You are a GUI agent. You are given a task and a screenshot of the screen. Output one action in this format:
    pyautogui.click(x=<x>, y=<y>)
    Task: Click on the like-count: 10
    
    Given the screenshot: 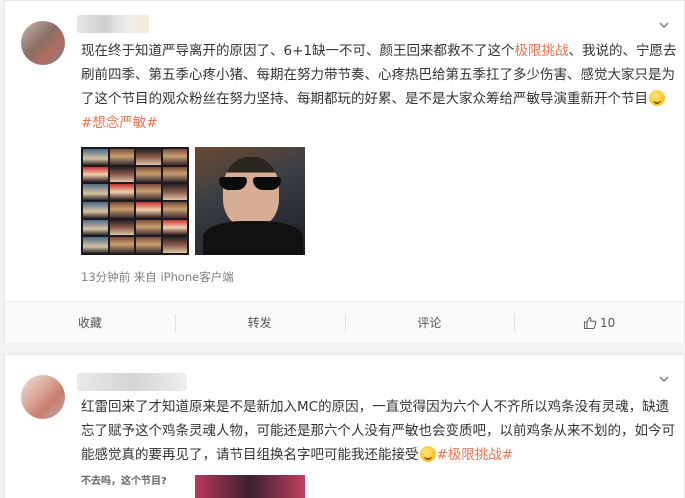 What is the action you would take?
    pyautogui.click(x=607, y=322)
    